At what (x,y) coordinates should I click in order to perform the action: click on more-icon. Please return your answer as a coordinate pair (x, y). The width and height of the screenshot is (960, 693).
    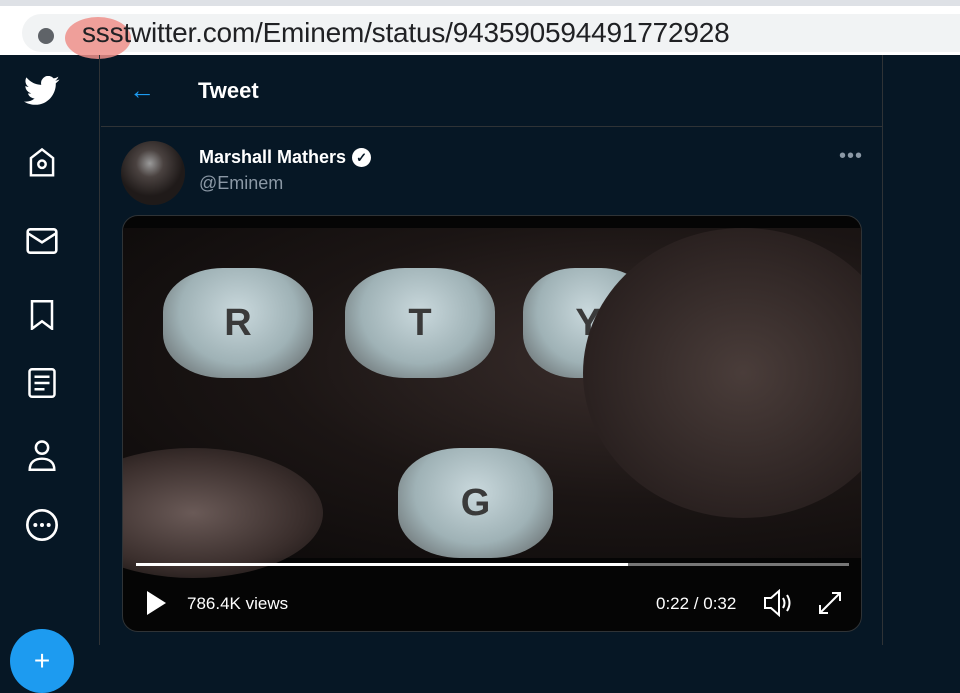
    Looking at the image, I should click on (42, 525).